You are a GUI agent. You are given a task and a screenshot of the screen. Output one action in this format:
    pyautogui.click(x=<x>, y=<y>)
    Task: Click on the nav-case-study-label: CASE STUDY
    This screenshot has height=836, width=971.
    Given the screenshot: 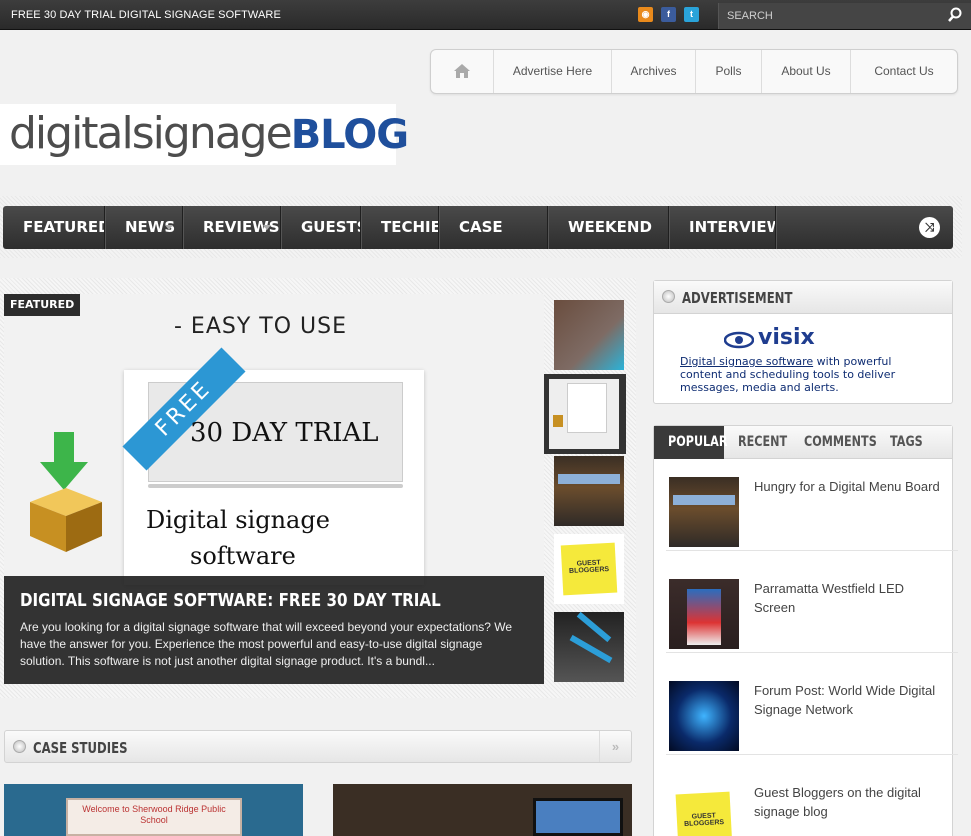 What is the action you would take?
    pyautogui.click(x=481, y=227)
    